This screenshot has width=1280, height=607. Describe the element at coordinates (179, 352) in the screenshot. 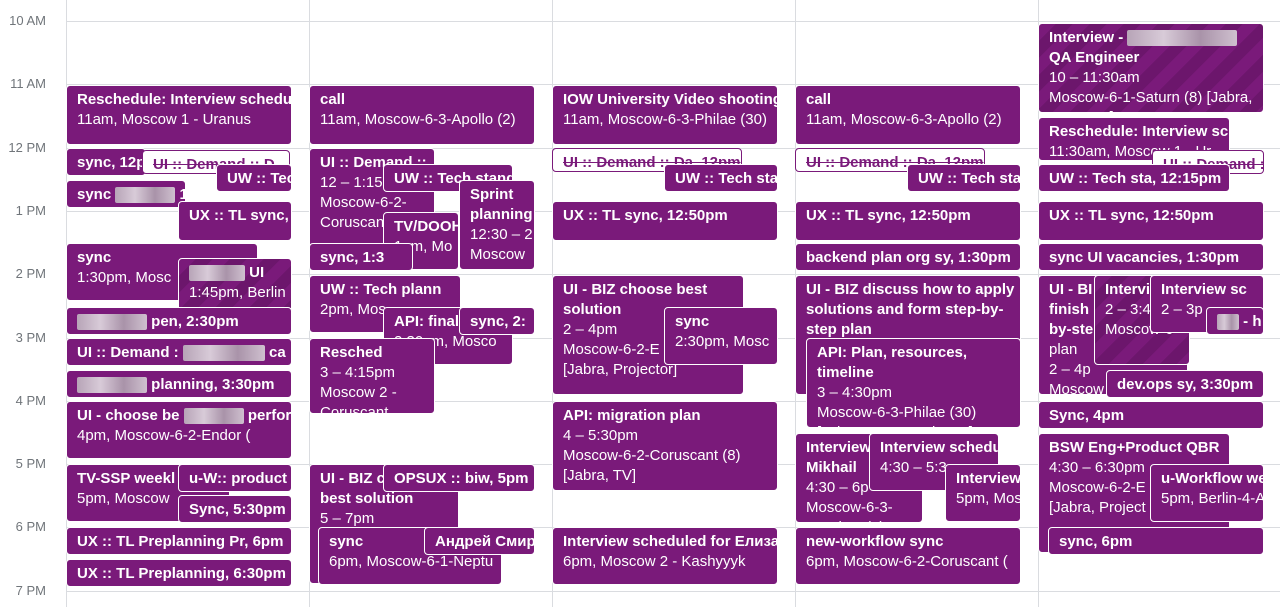

I see `calendar-event: UI :: Demand : ca` at that location.